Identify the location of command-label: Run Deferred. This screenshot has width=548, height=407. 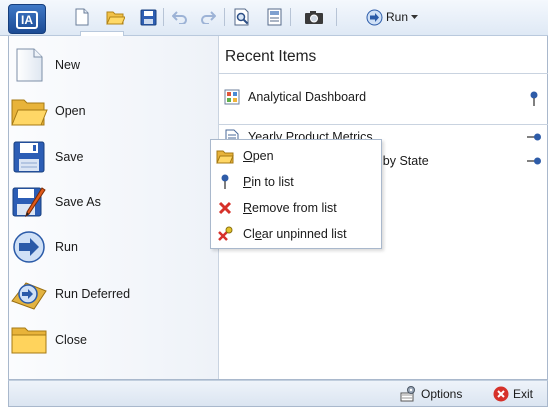
(93, 294).